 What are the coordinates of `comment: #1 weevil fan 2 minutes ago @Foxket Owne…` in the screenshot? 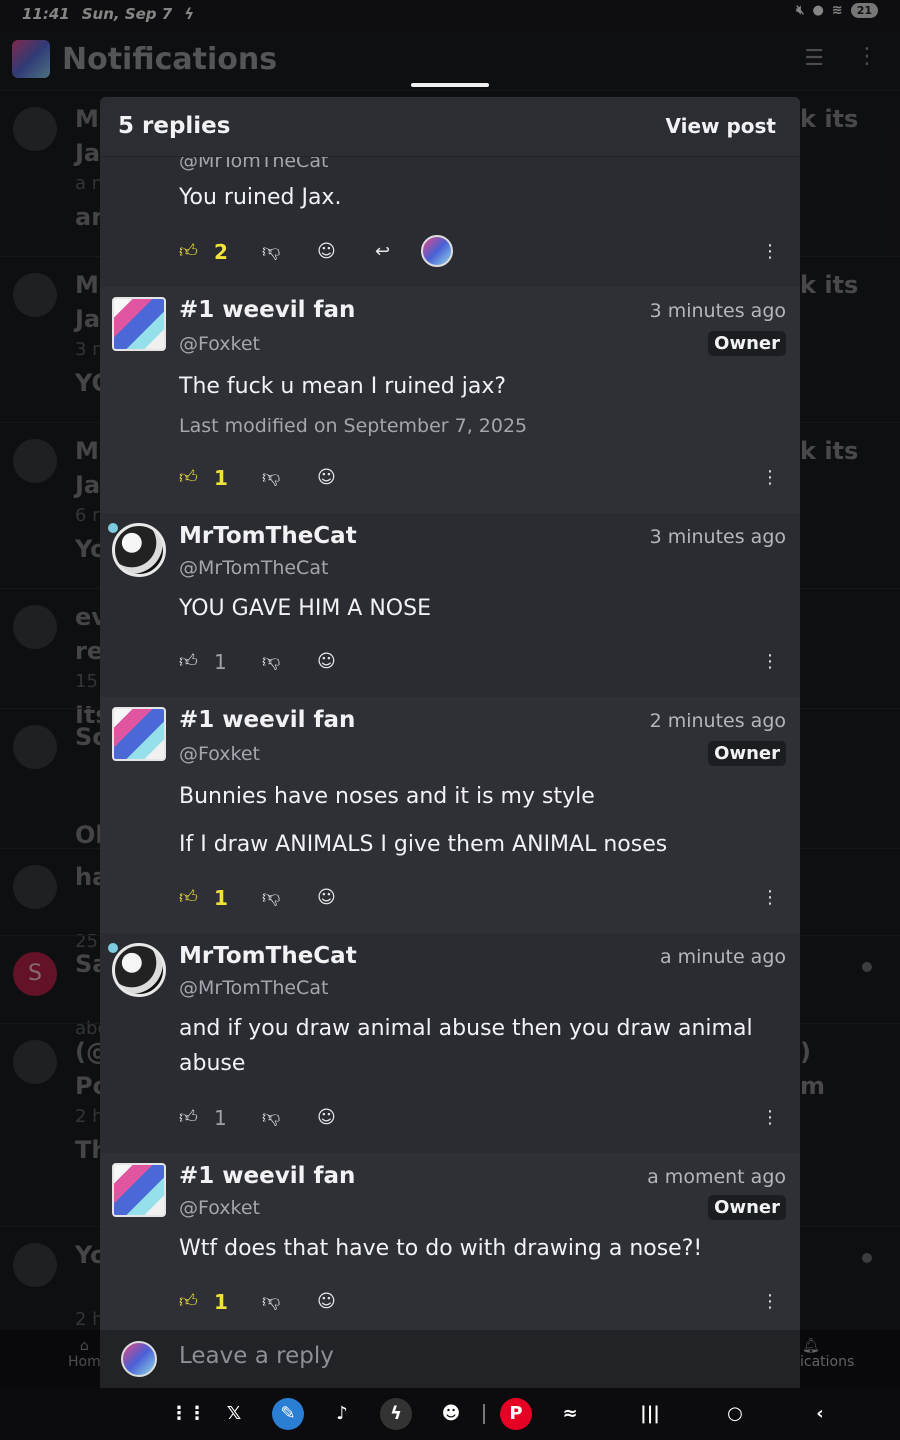 It's located at (450, 815).